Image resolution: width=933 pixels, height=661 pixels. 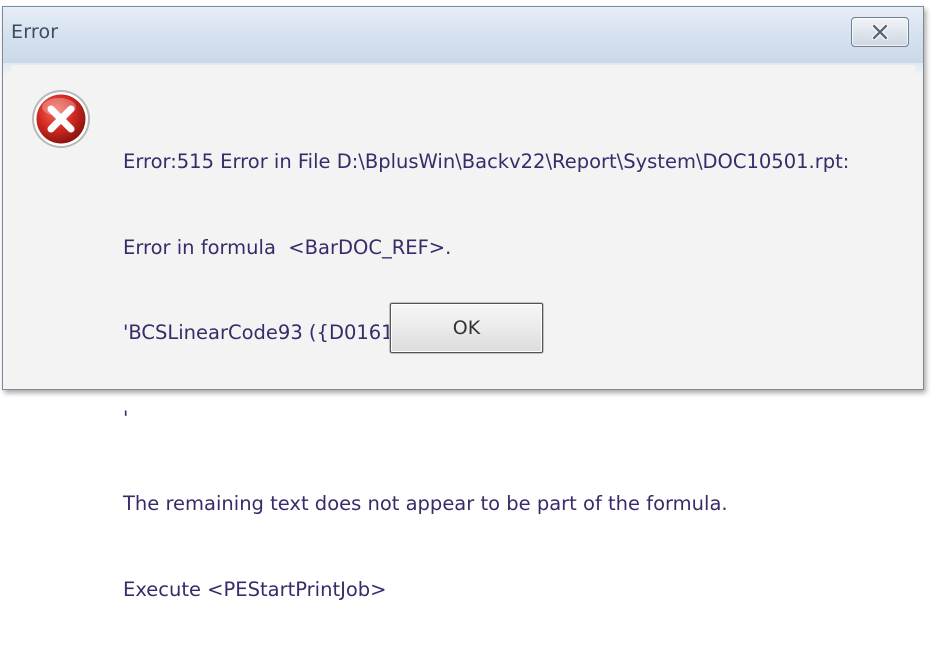 What do you see at coordinates (61, 119) in the screenshot?
I see `error-icon` at bounding box center [61, 119].